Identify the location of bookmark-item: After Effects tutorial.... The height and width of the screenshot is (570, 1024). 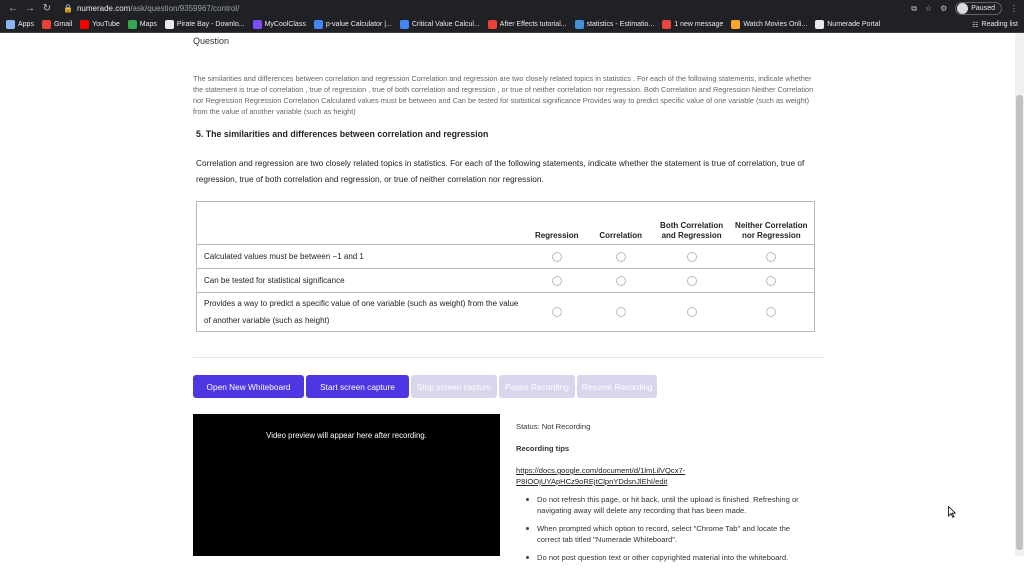
(527, 24).